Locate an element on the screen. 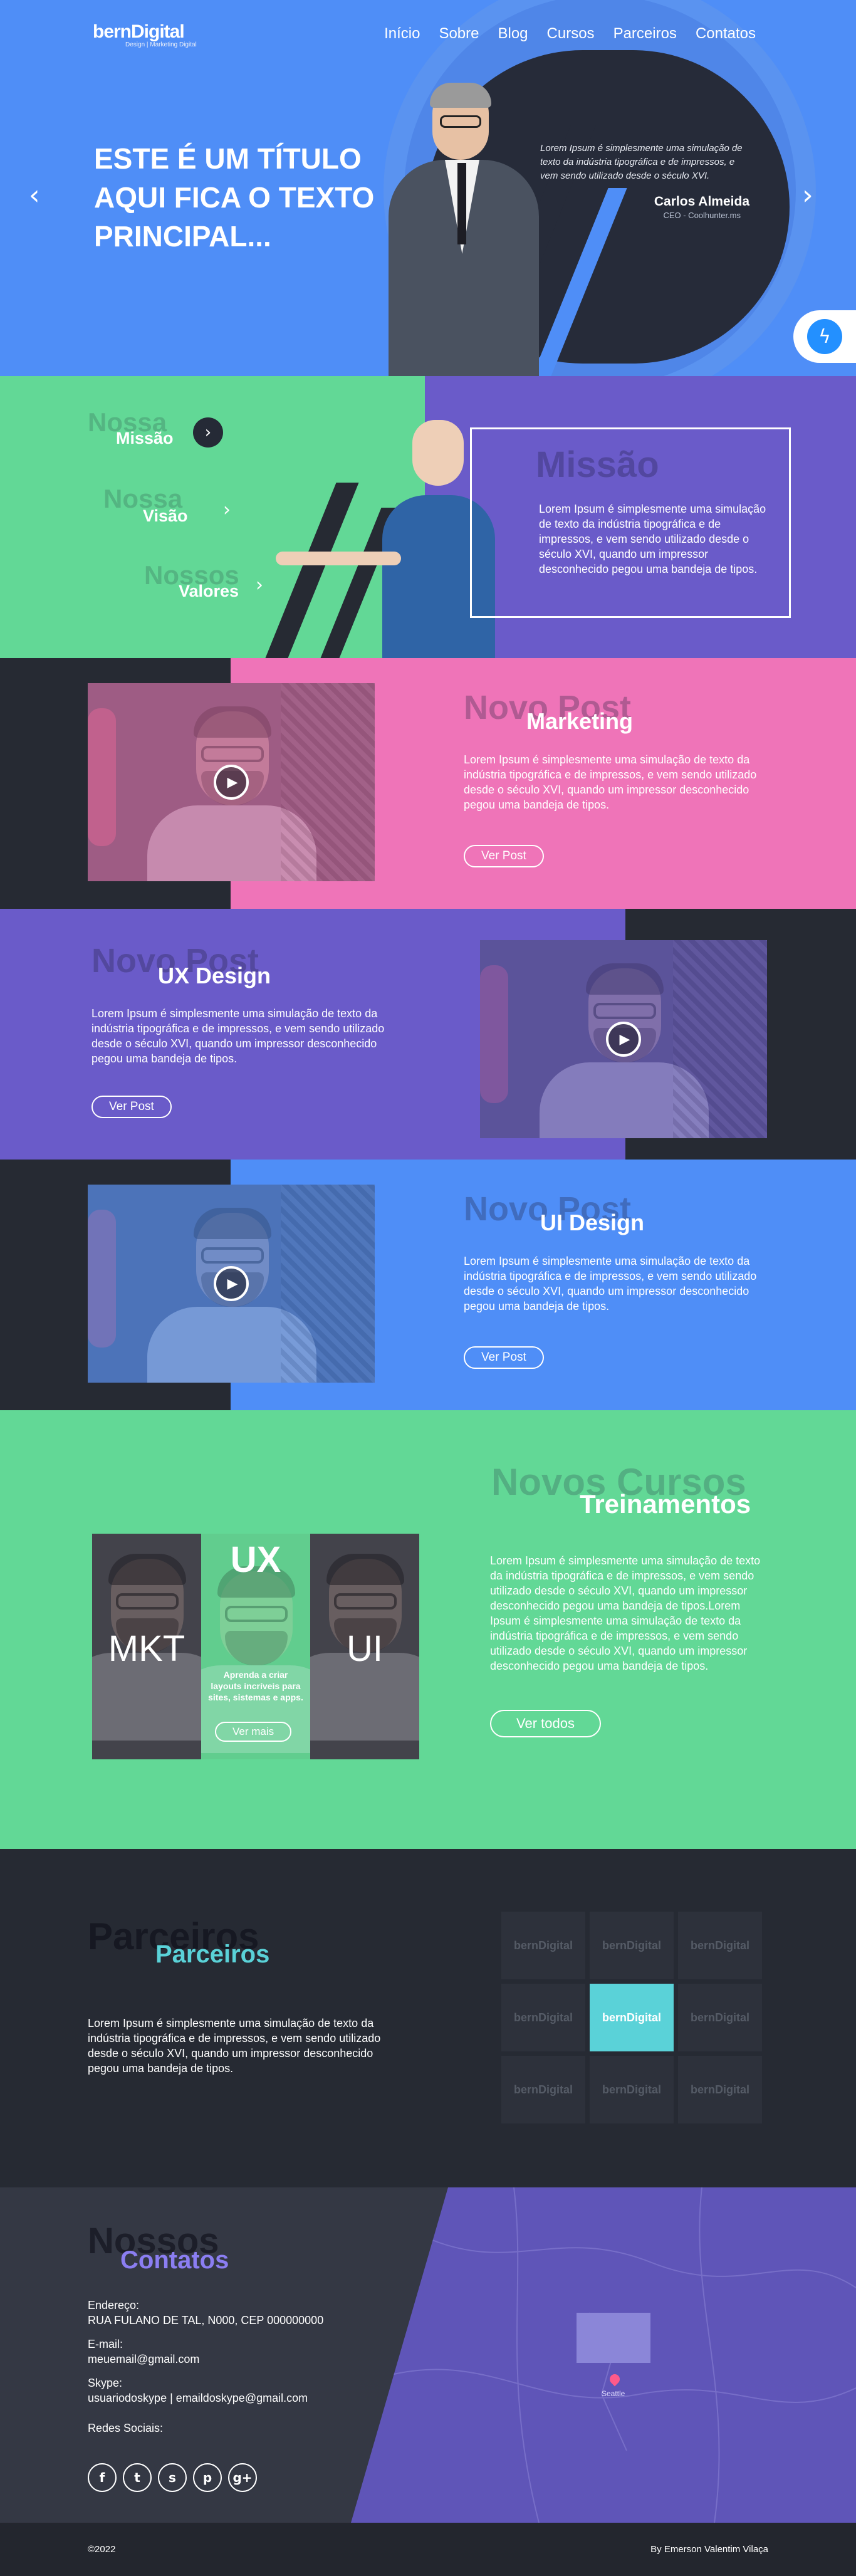 This screenshot has width=856, height=2576. footer-copyright: ©2022 is located at coordinates (102, 2549).